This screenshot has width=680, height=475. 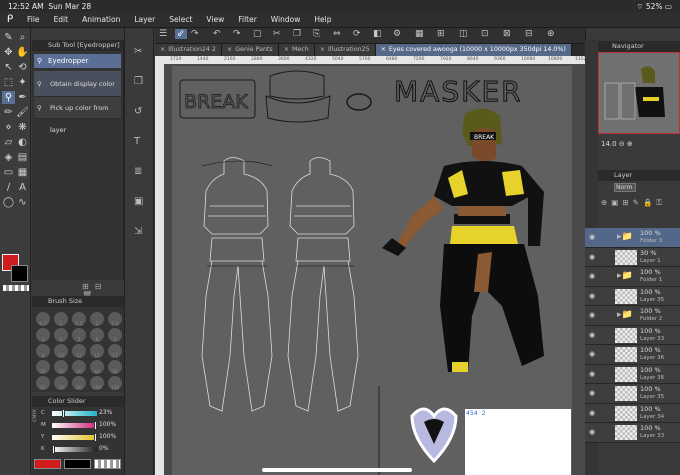 I want to click on sub-color-swatch, so click(x=19, y=273).